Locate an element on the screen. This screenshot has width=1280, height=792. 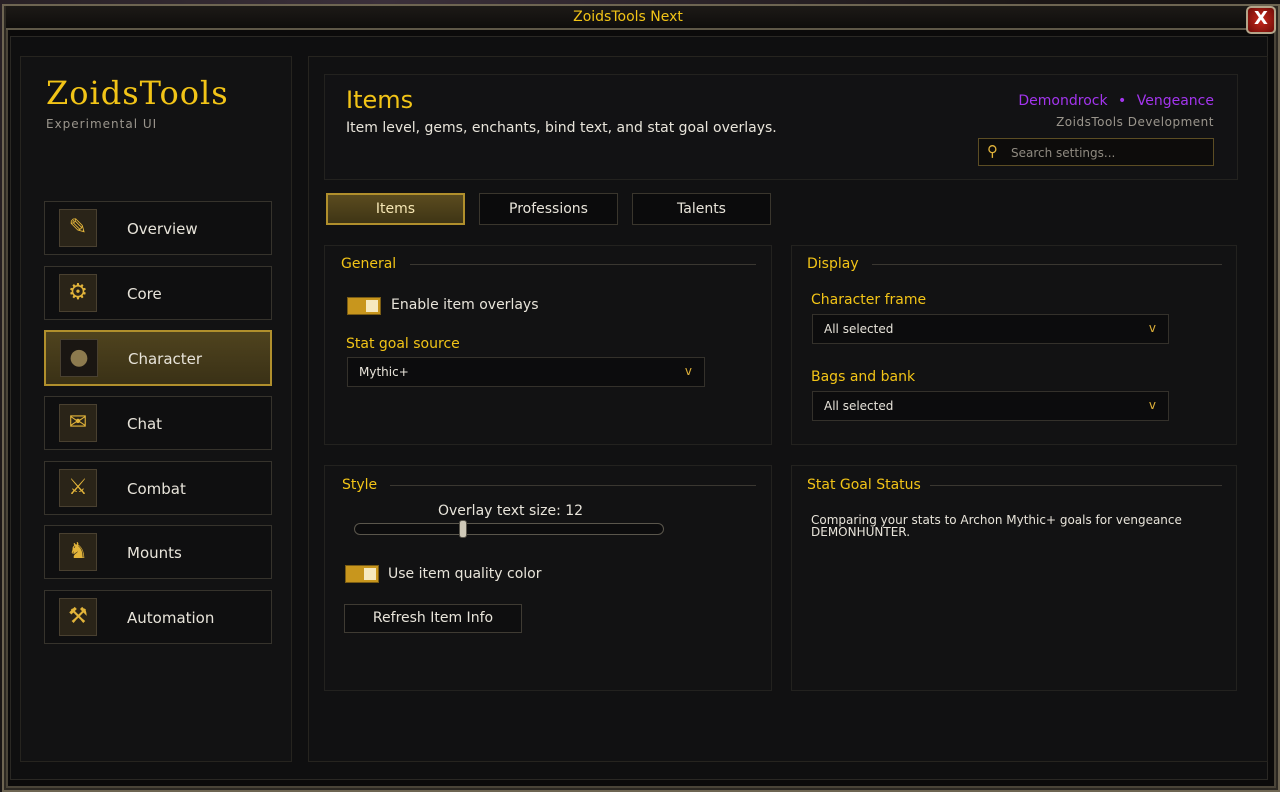
enable-overlays-toggle is located at coordinates (364, 306).